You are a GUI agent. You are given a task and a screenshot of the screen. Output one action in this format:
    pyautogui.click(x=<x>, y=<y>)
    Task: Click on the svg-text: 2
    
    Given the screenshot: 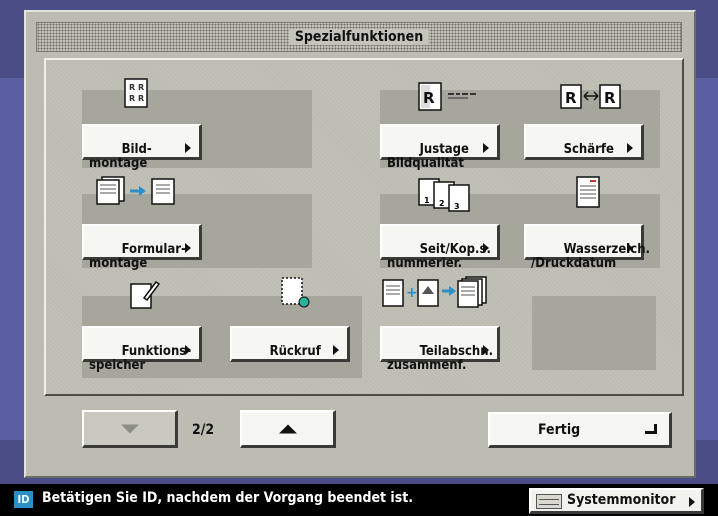 What is the action you would take?
    pyautogui.click(x=442, y=203)
    